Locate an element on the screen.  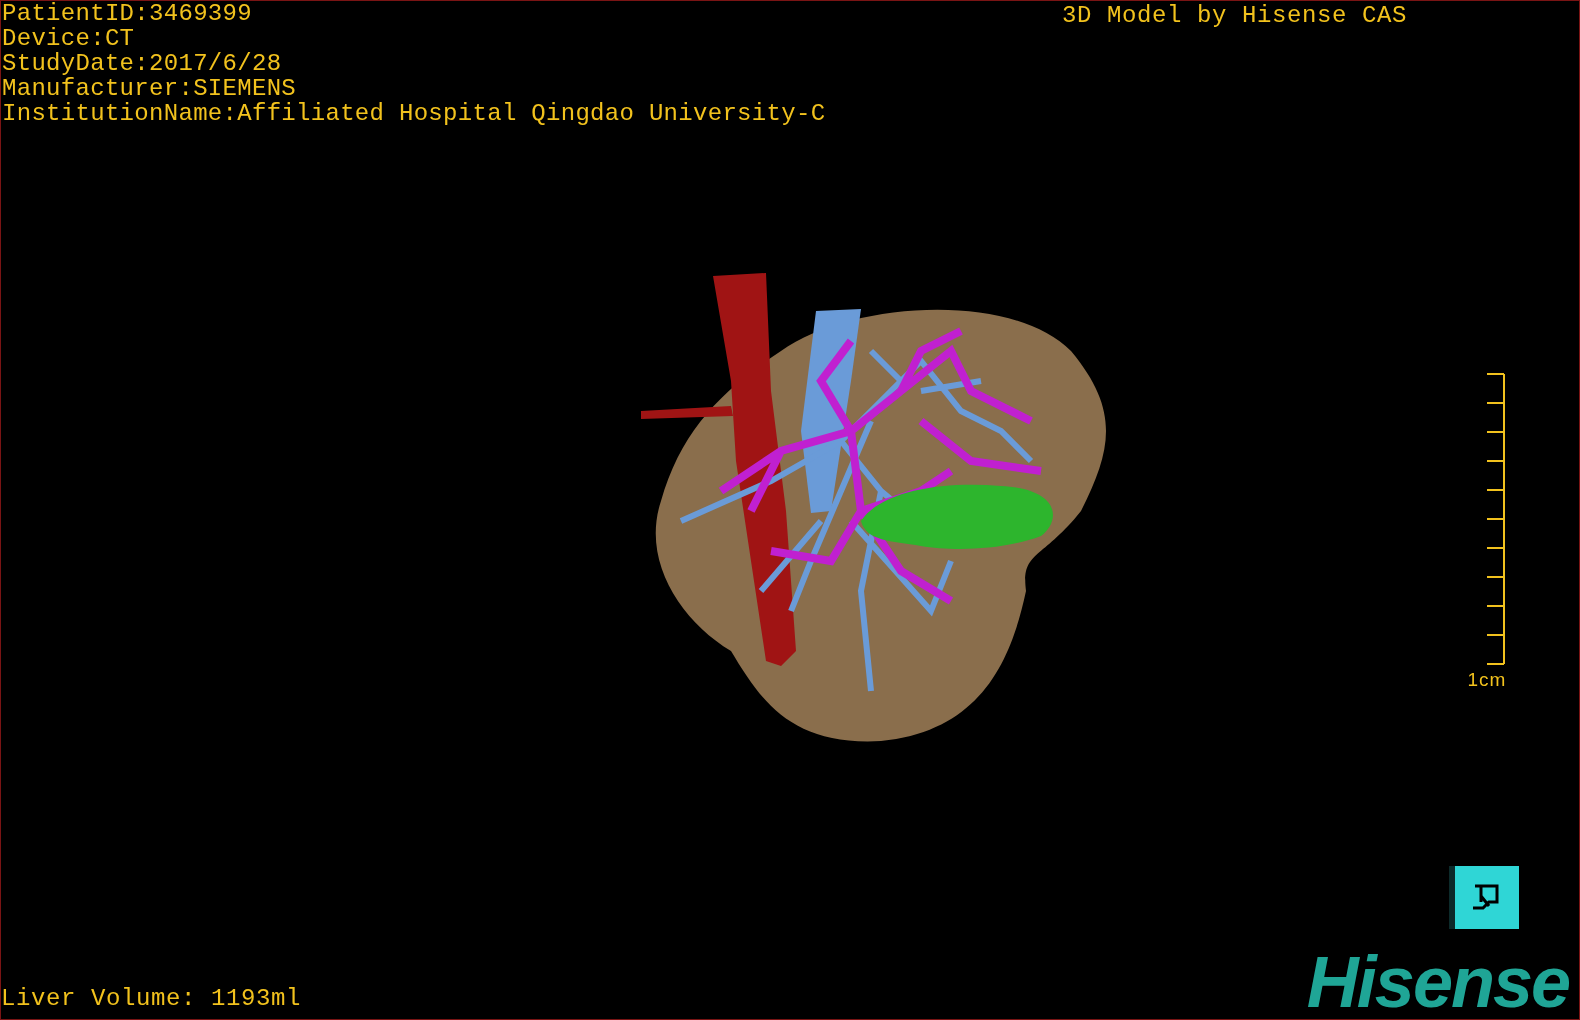
scale-label: 1cm is located at coordinates (1487, 680).